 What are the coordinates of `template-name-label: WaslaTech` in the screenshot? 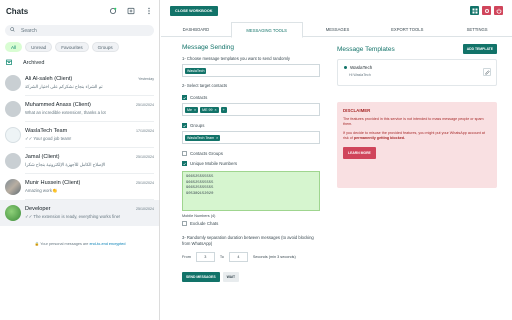 It's located at (361, 67).